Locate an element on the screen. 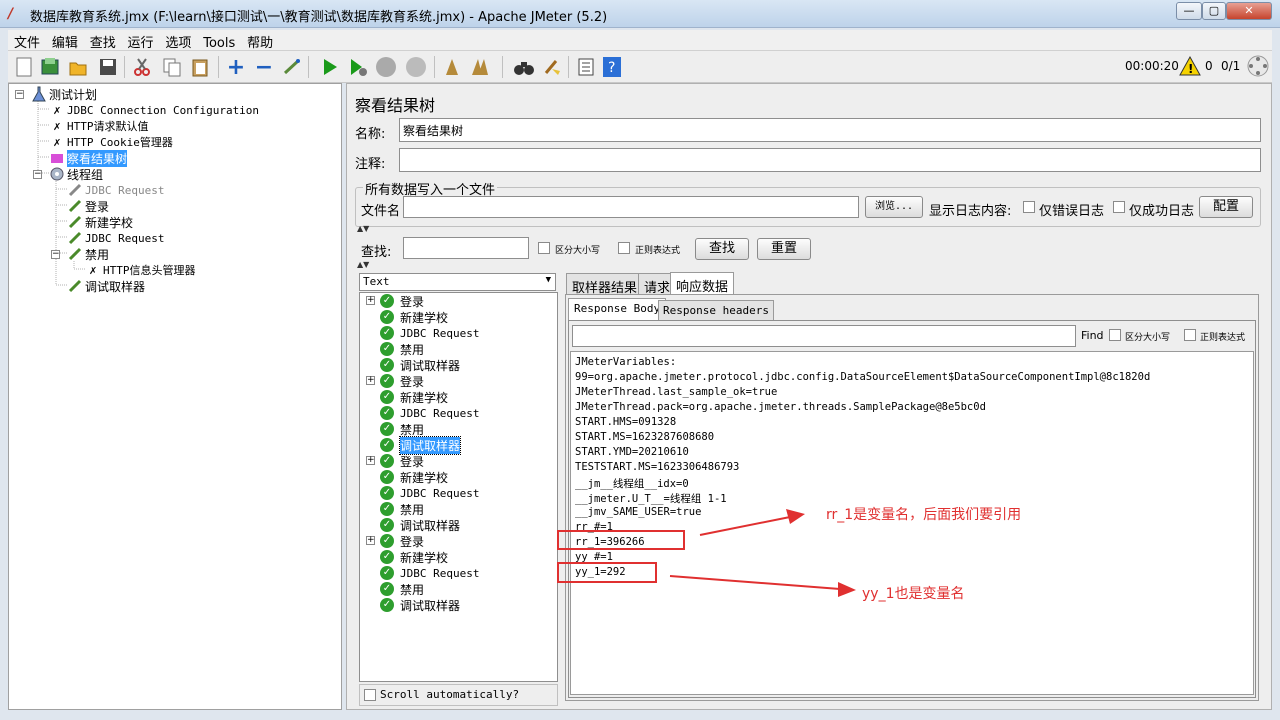  annotation-arrows is located at coordinates (762, 553).